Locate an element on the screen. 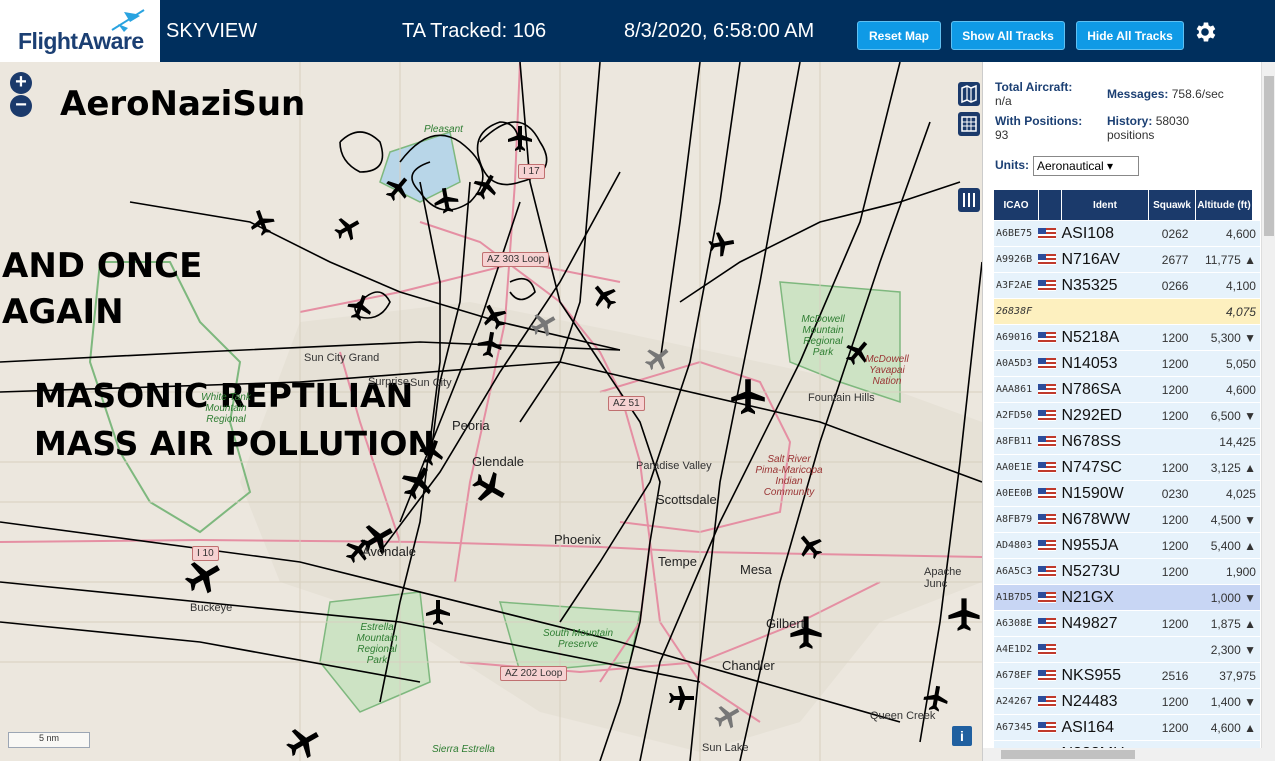 Image resolution: width=1275 pixels, height=761 pixels. table-row: A1B7D5 N21GX 1,000 ▼ is located at coordinates (1127, 598).